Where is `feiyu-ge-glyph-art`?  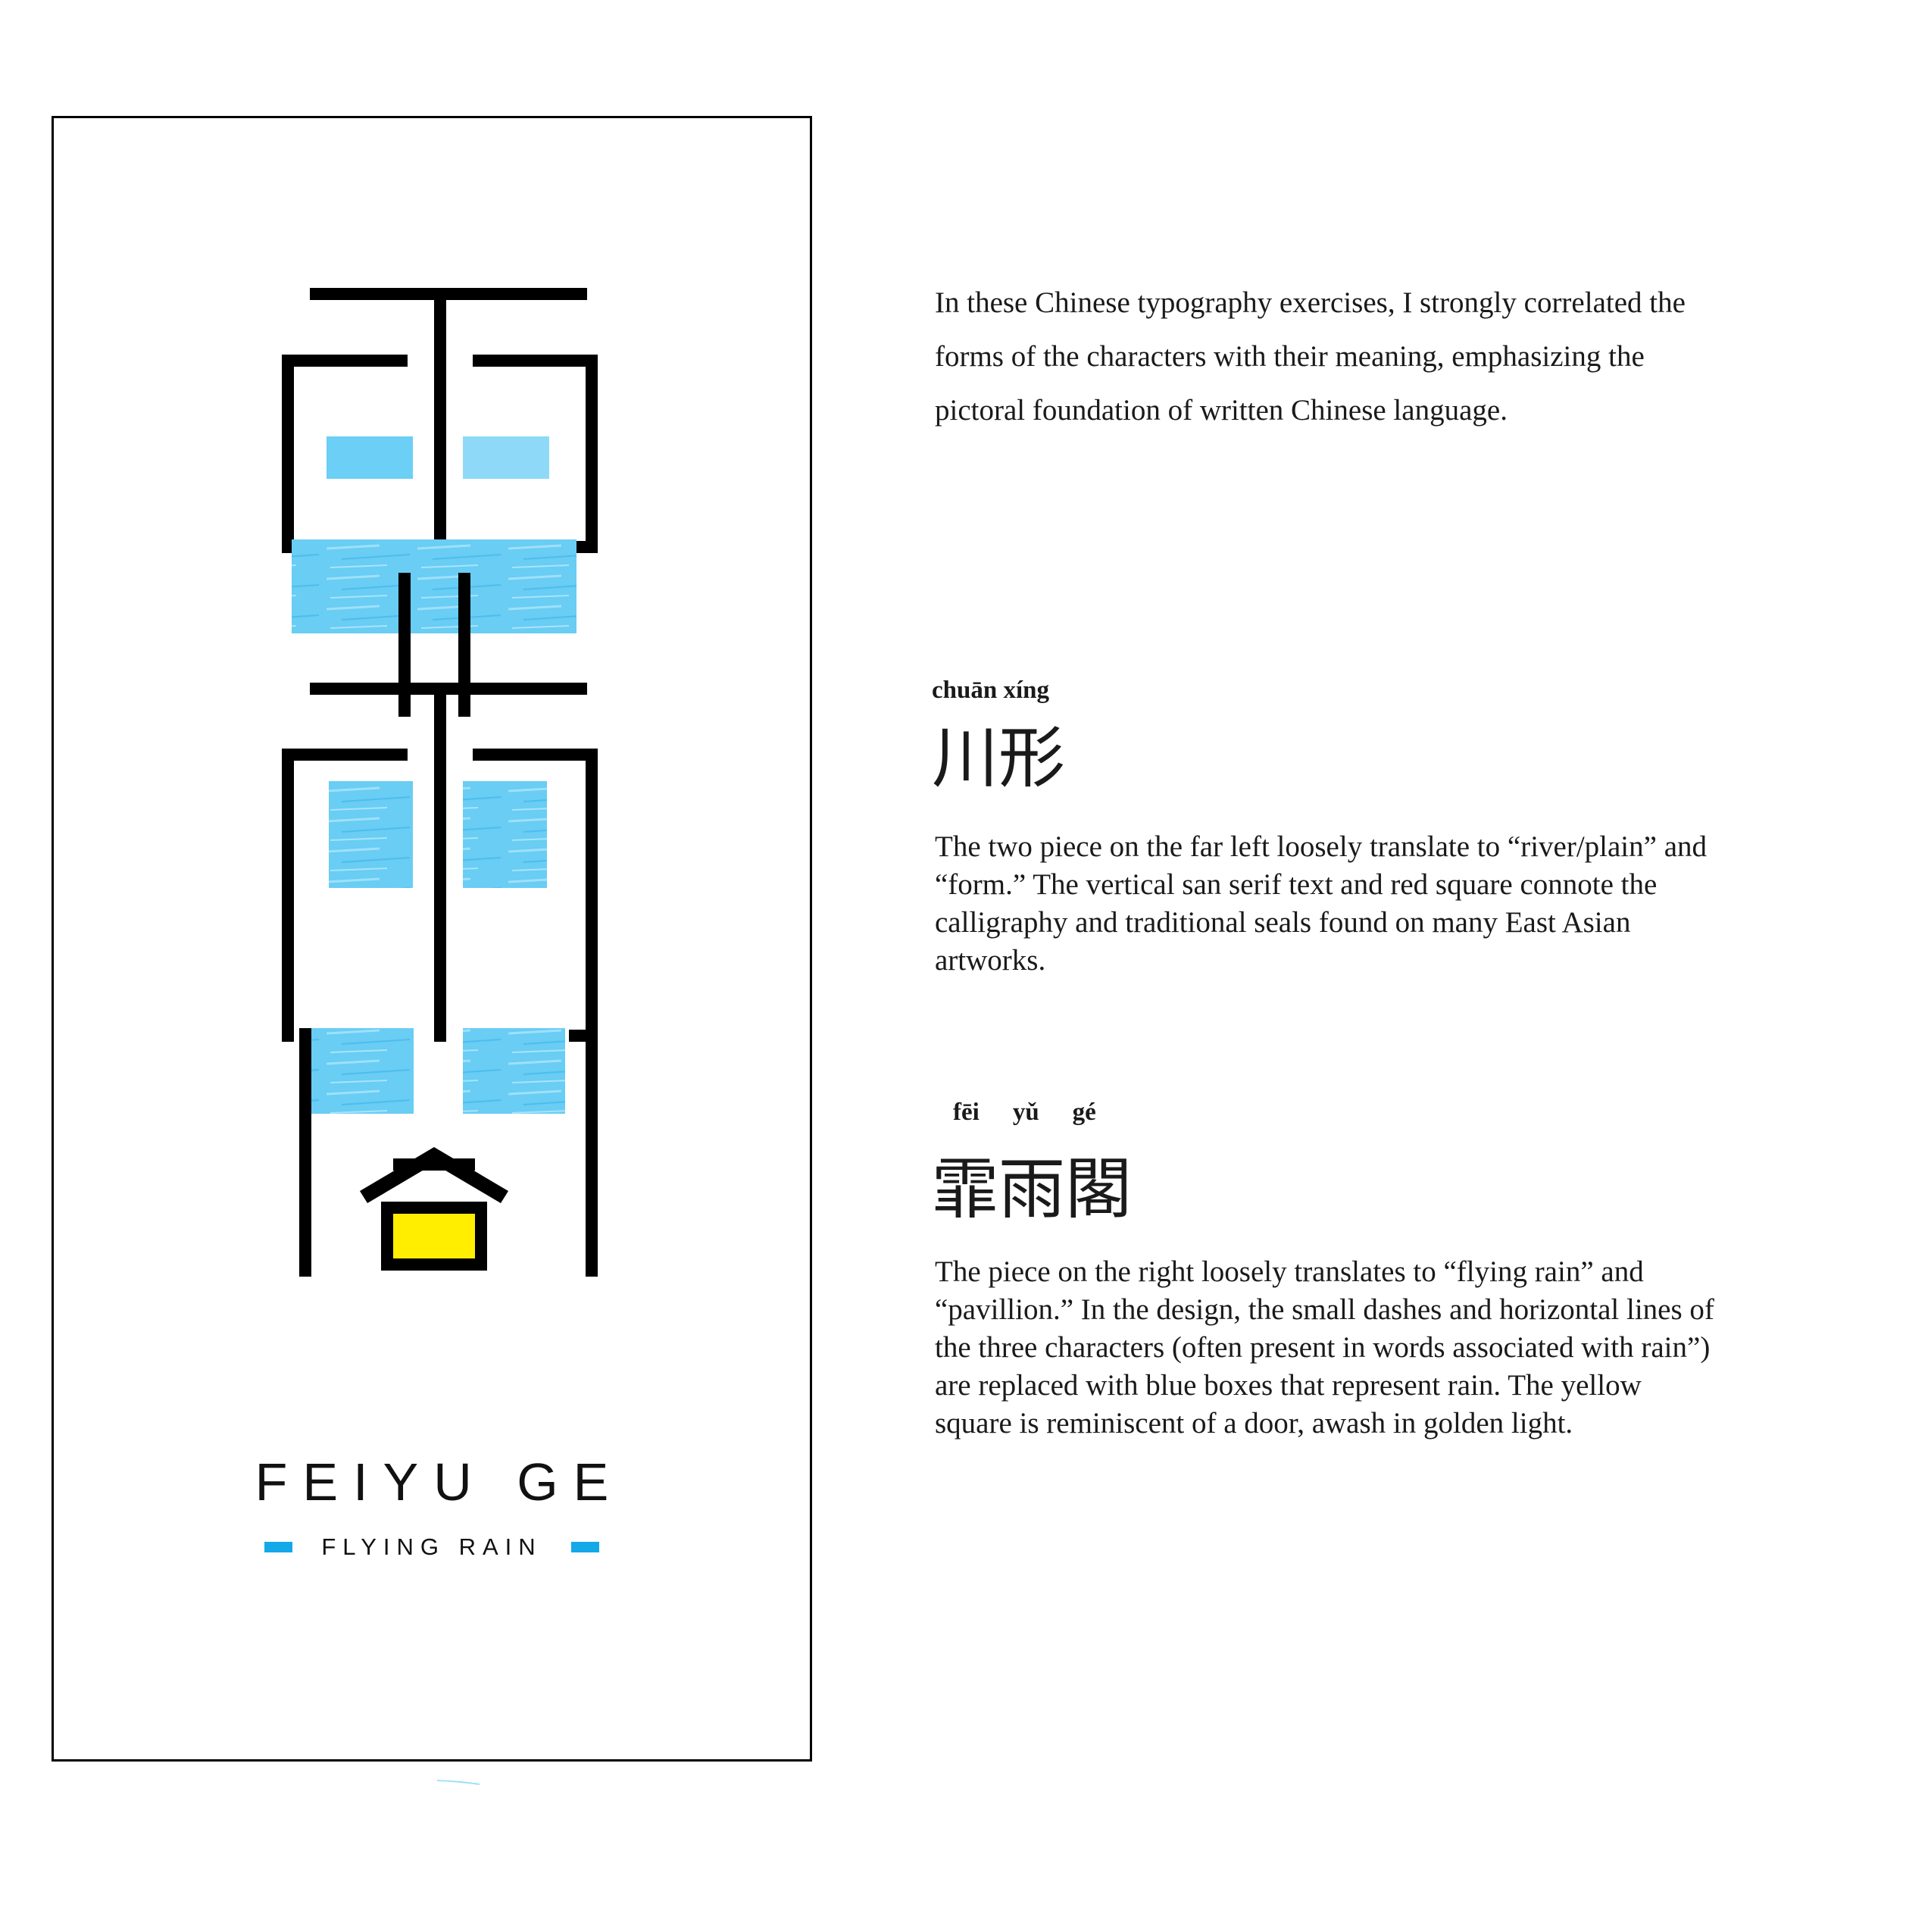
feiyu-ge-glyph-art is located at coordinates (440, 782).